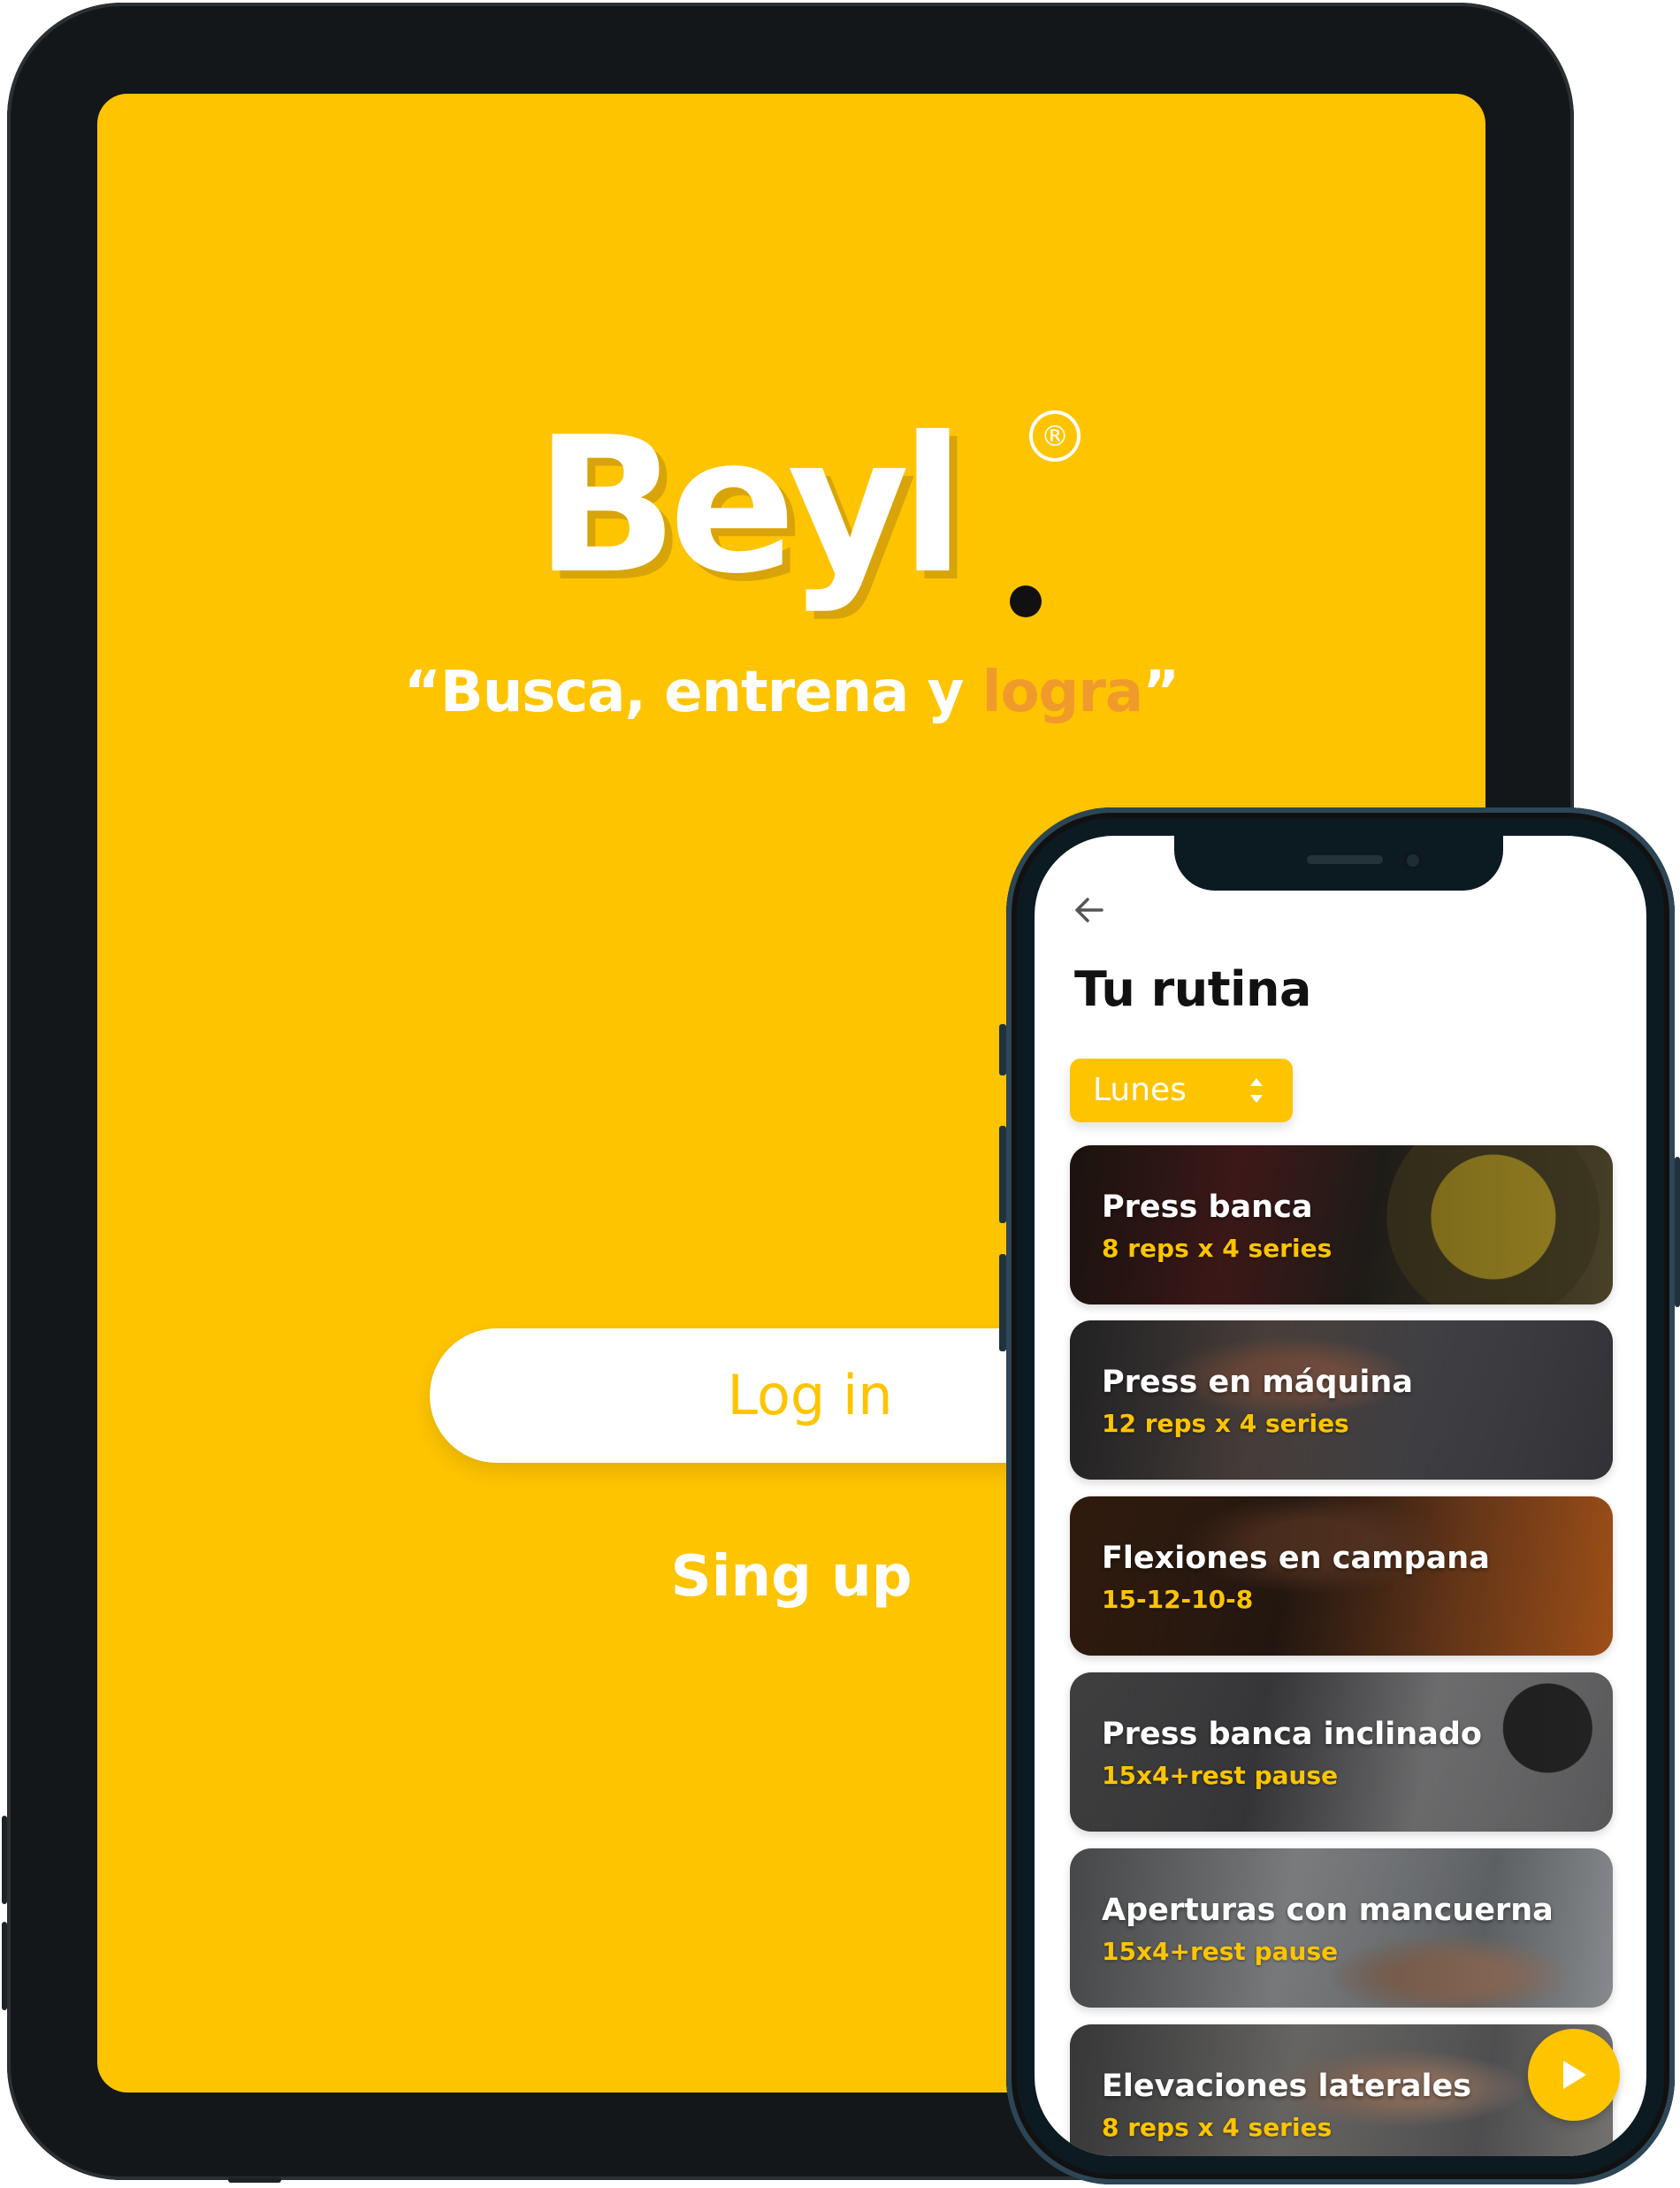 Image resolution: width=1680 pixels, height=2188 pixels. I want to click on exercise-card: Press banca inclinado 15x4+rest pause, so click(1341, 1752).